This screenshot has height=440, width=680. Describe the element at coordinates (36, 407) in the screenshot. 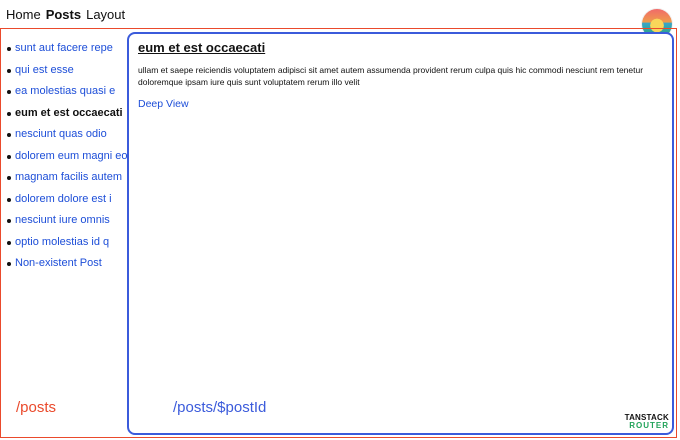

I see `posts-route-label: /posts` at that location.